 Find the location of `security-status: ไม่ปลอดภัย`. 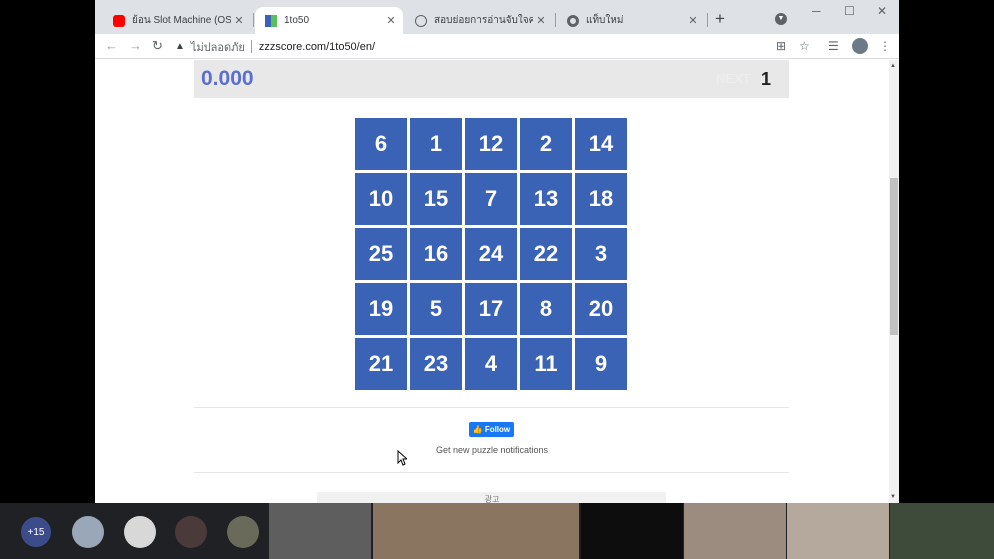

security-status: ไม่ปลอดภัย is located at coordinates (218, 47).